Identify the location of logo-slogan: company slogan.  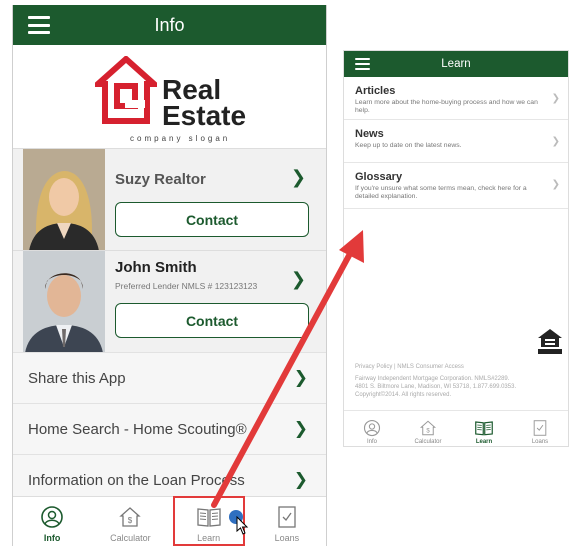
(180, 138).